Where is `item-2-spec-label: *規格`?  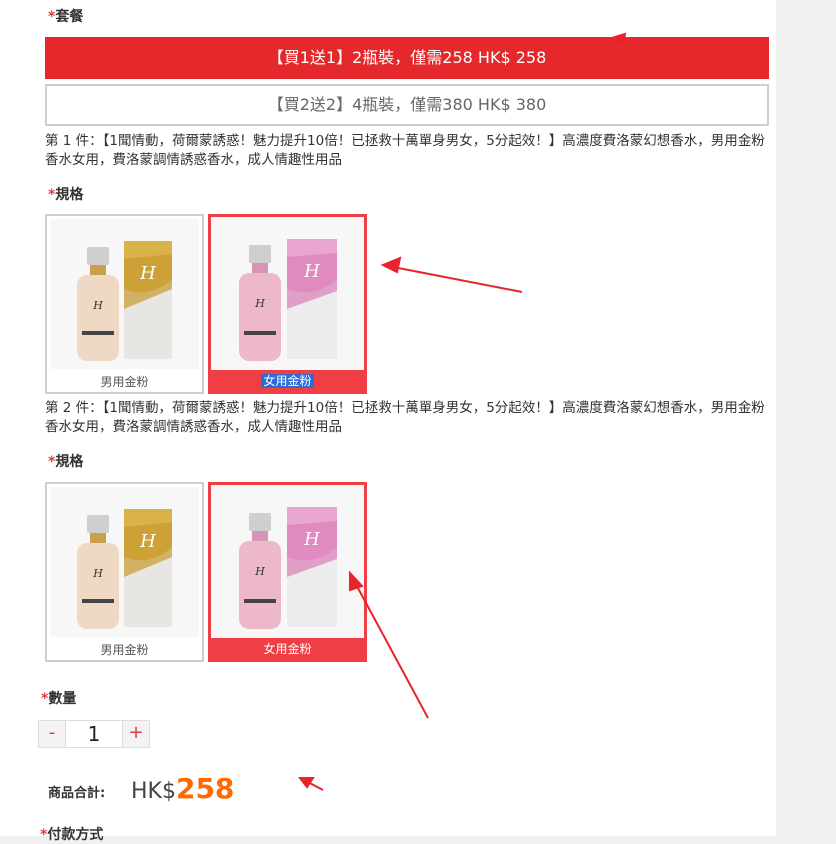
item-2-spec-label: *規格 is located at coordinates (66, 462).